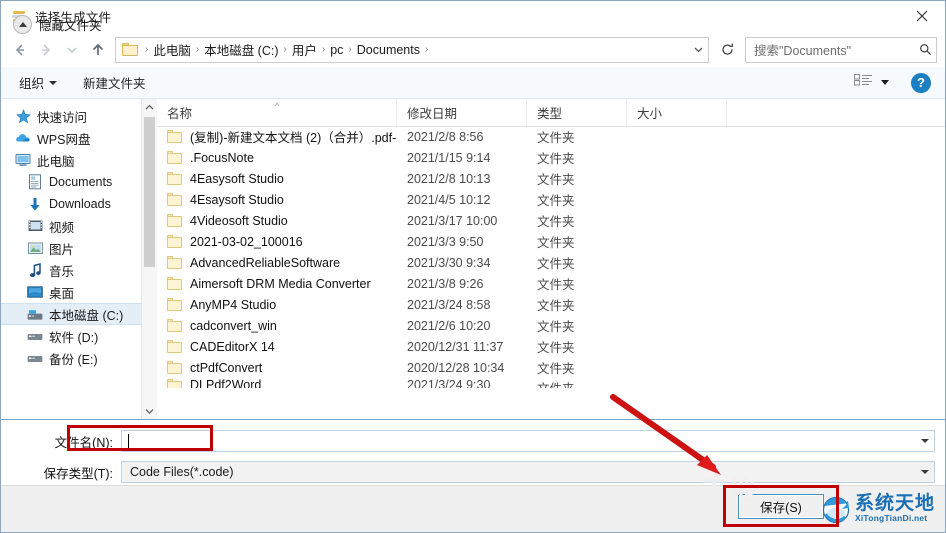  I want to click on savetype-label: 保存类型(T):, so click(78, 473).